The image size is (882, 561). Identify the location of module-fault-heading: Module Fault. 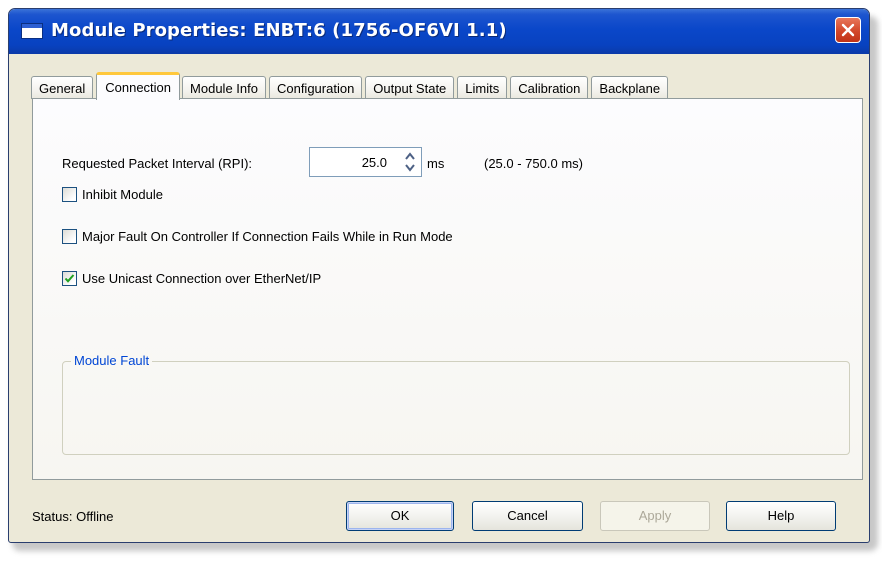
(112, 360).